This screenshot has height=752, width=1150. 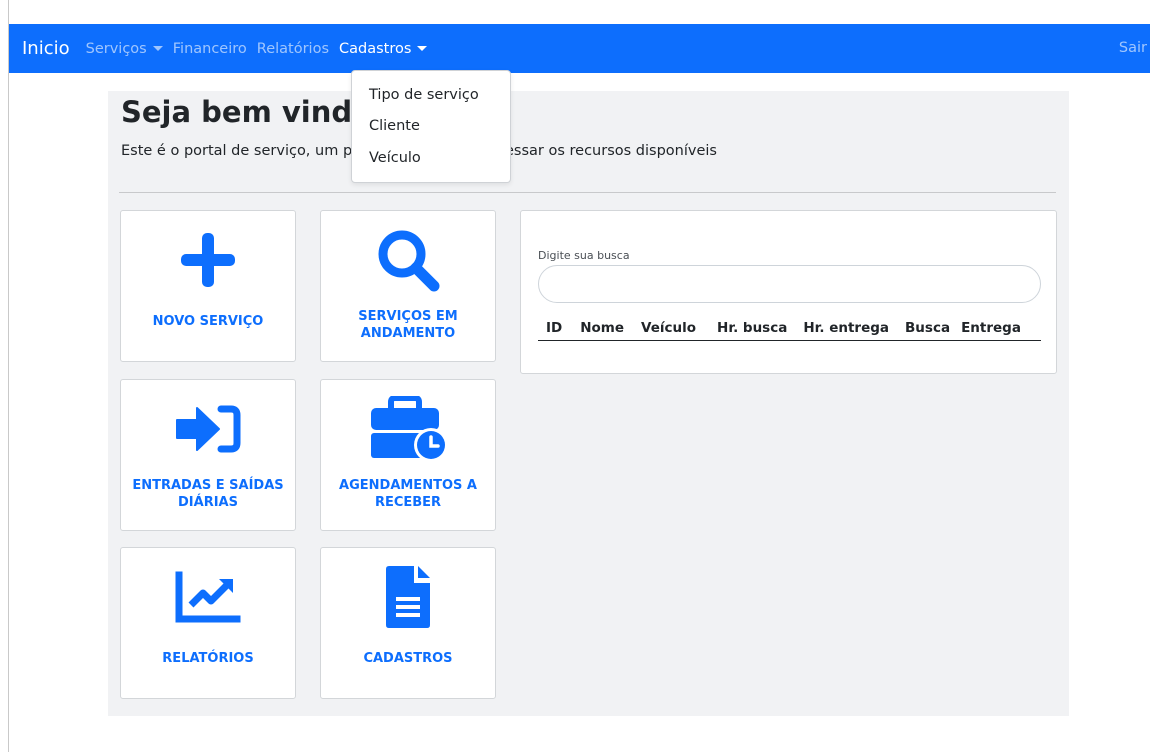 What do you see at coordinates (554, 327) in the screenshot?
I see `column-header-id: ID` at bounding box center [554, 327].